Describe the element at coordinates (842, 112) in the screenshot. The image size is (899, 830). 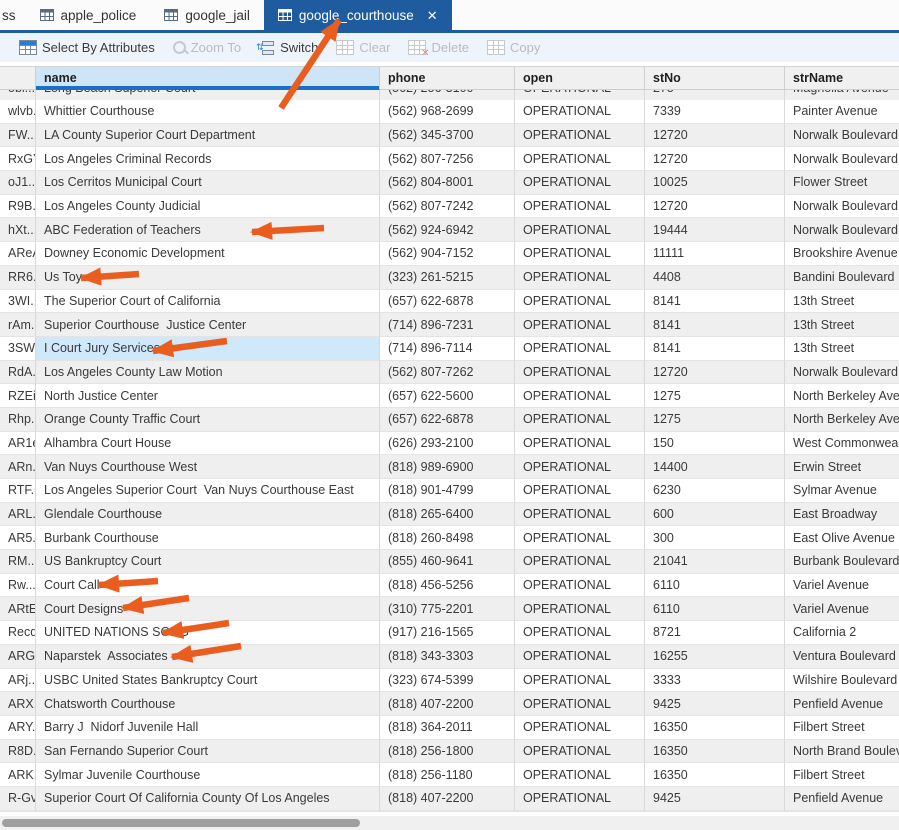
I see `cell-strName: Painter Avenue` at that location.